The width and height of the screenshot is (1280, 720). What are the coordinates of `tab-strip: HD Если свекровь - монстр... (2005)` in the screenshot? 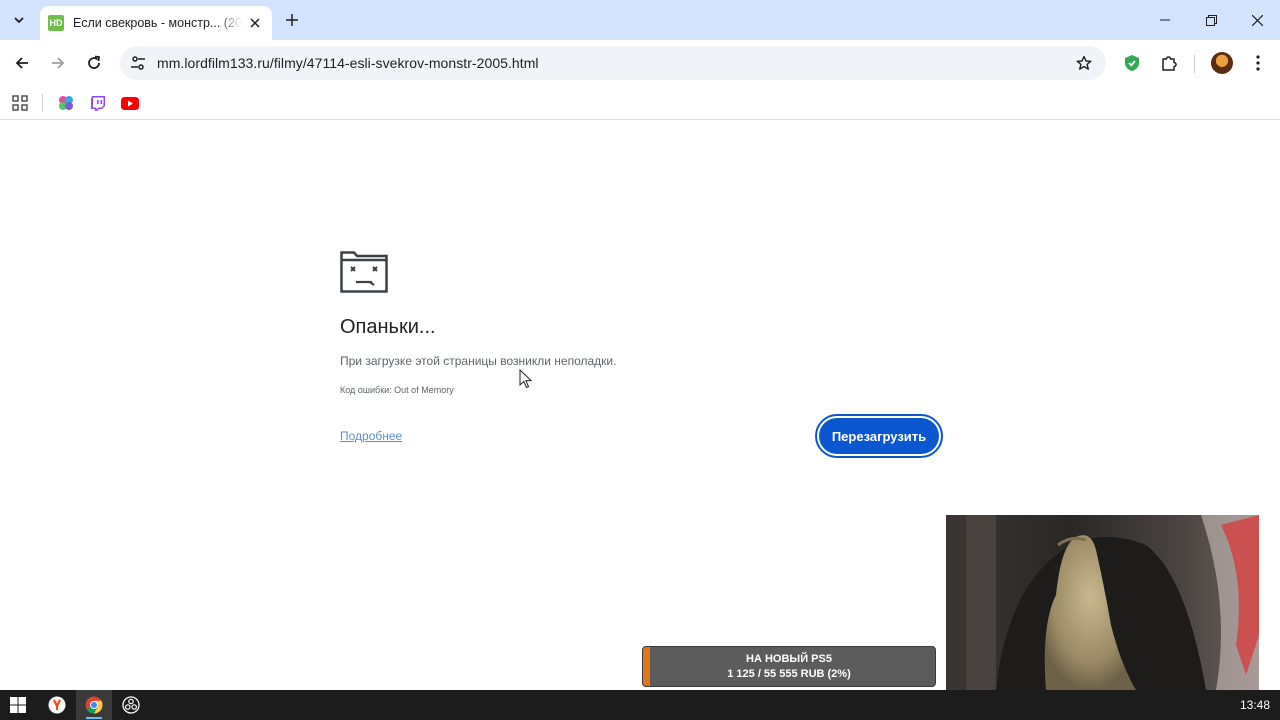 It's located at (640, 20).